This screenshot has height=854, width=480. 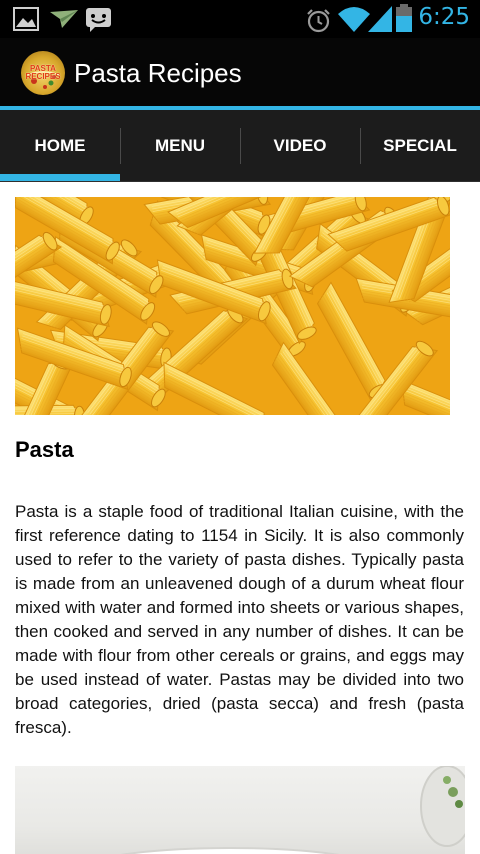 What do you see at coordinates (380, 19) in the screenshot?
I see `signal-icon` at bounding box center [380, 19].